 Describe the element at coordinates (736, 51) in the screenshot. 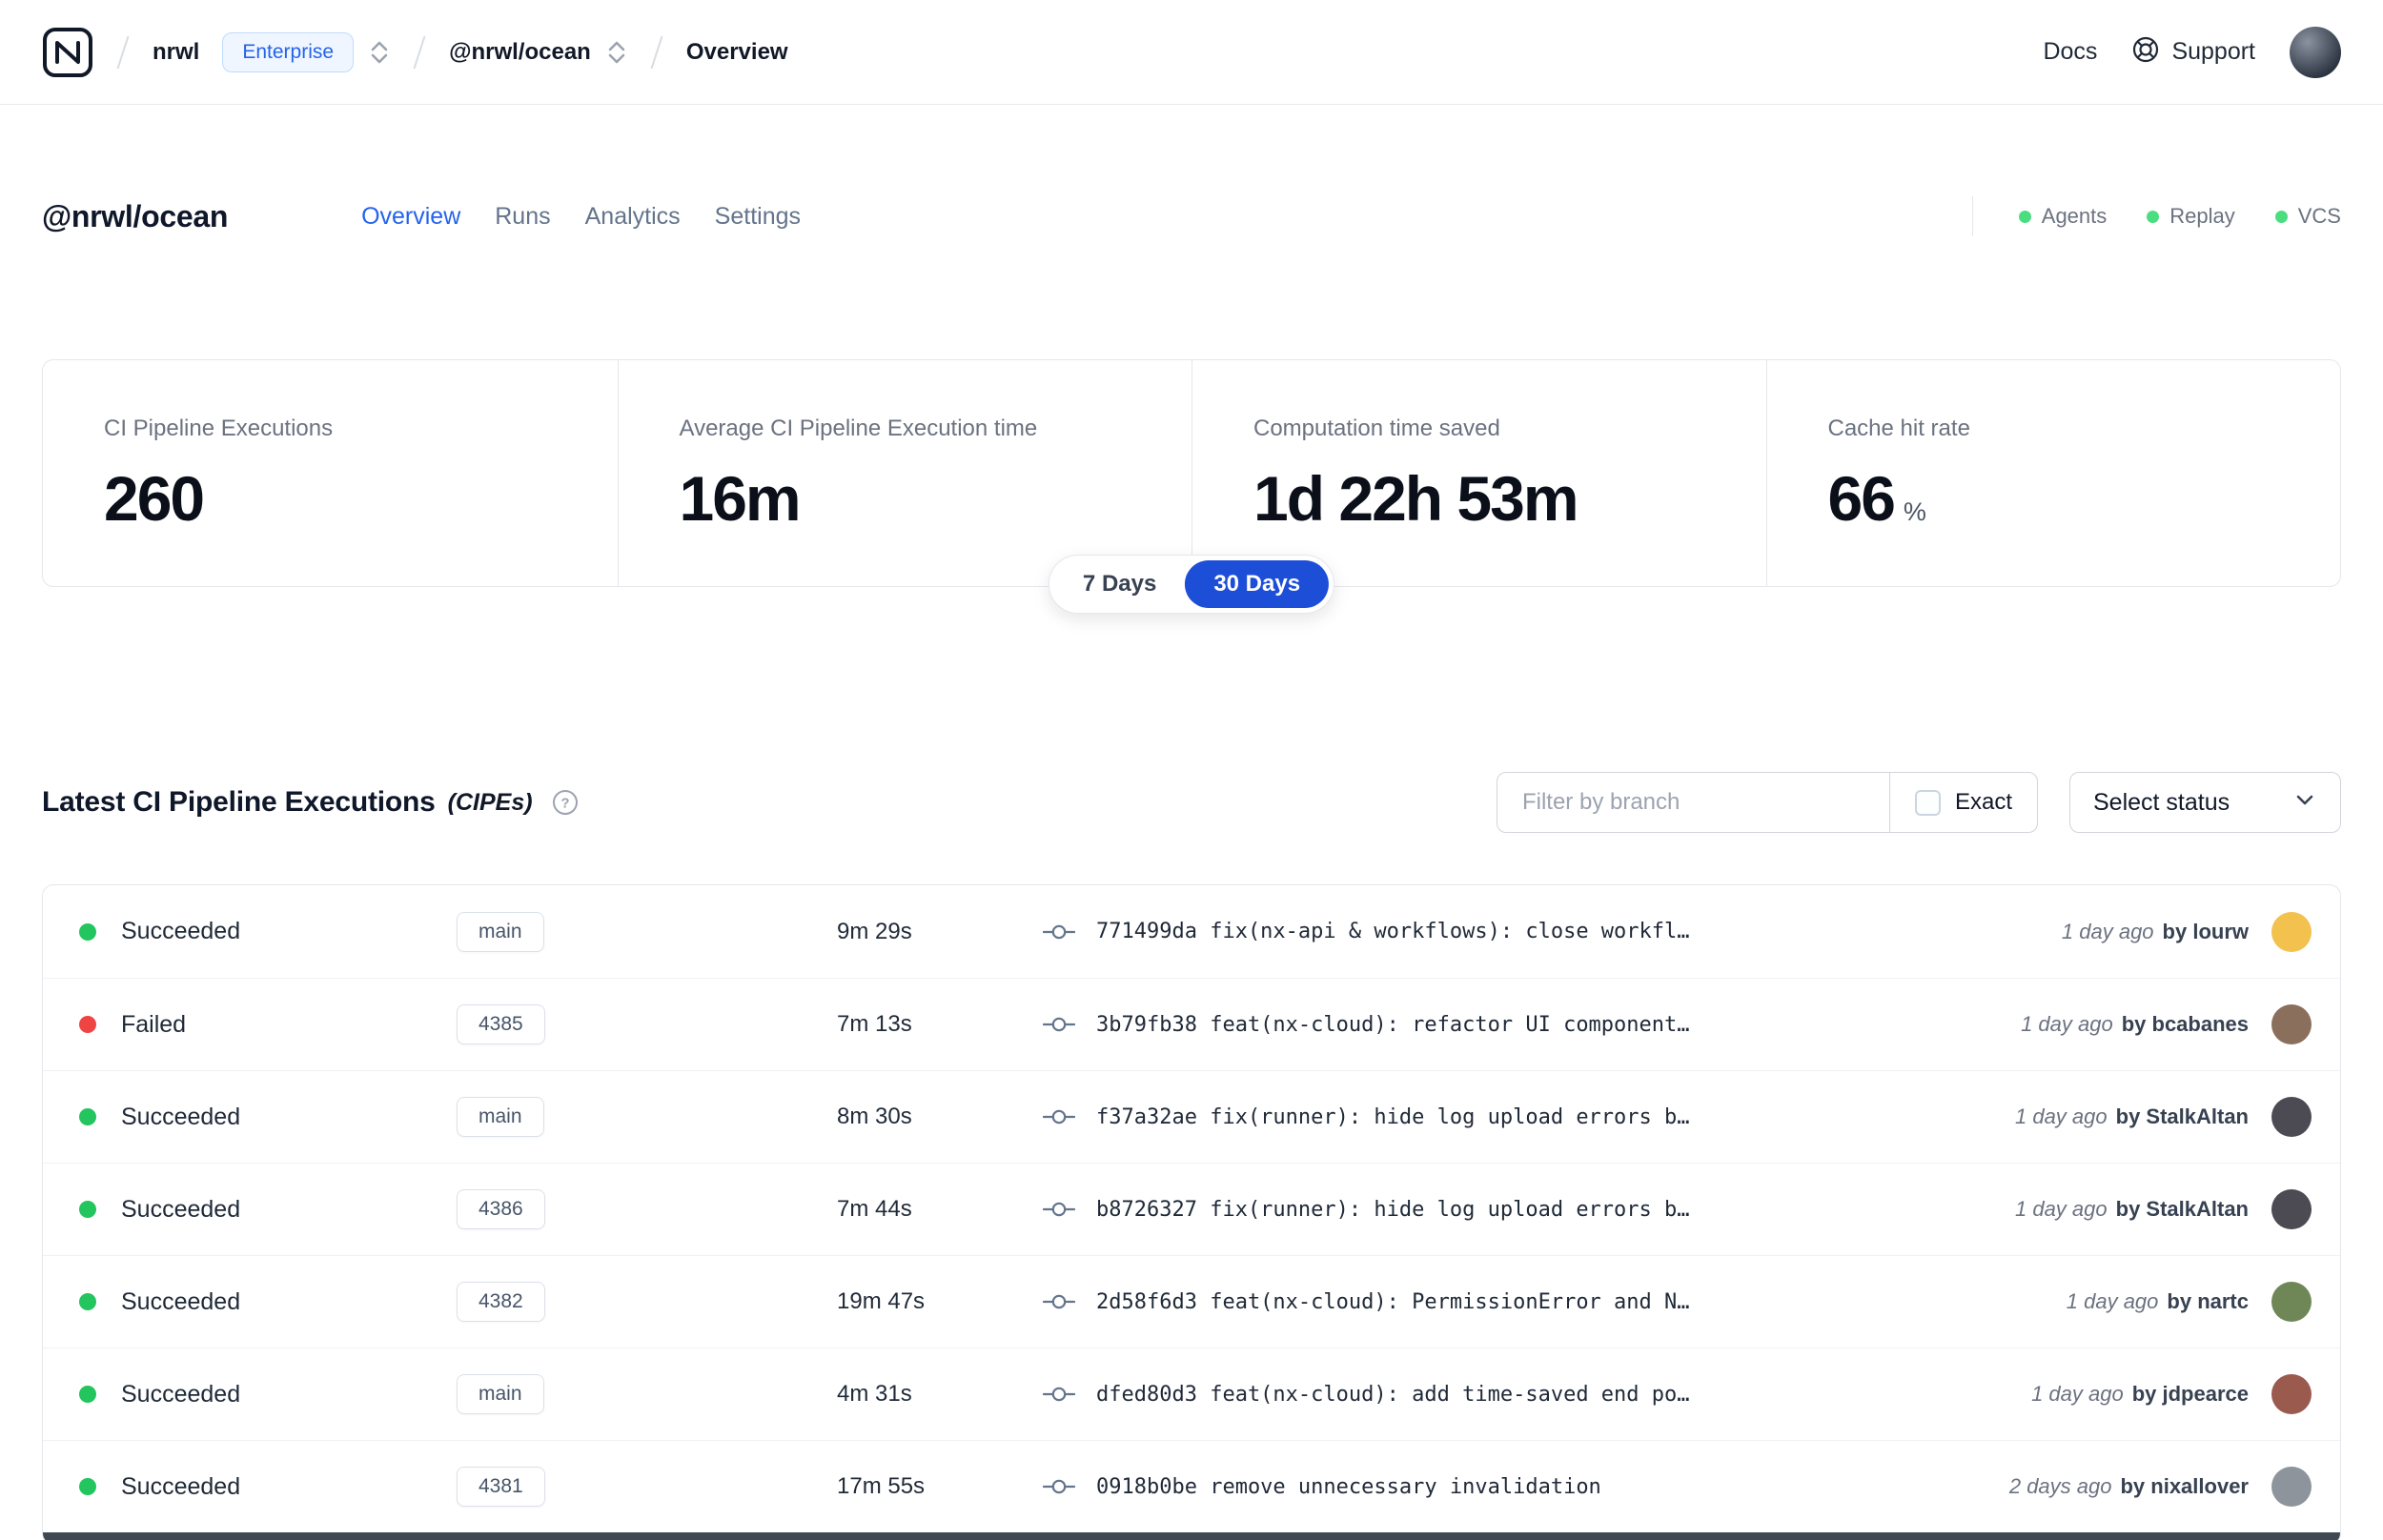

I see `breadcrumb-page: Overview` at that location.